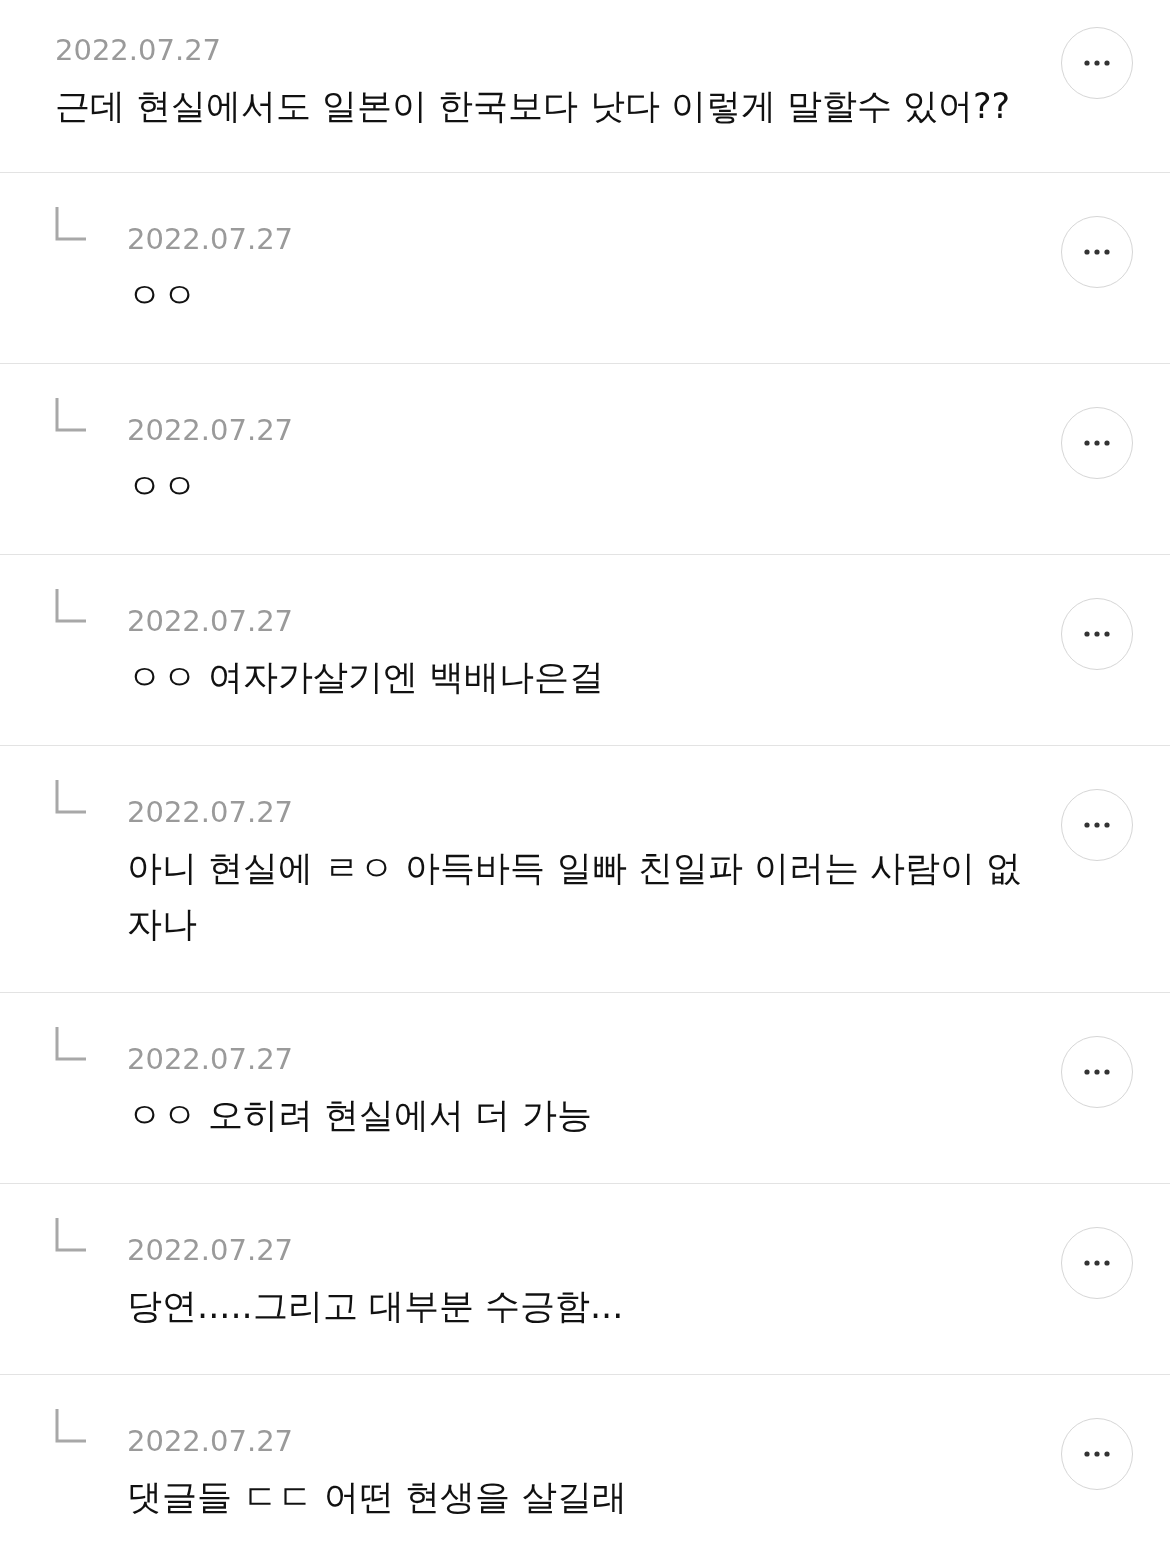 Image resolution: width=1170 pixels, height=1558 pixels. What do you see at coordinates (574, 896) in the screenshot?
I see `comment-text: 아니 현실에 ㄹㅇ 아득바득 일빠 친일파 이러는 사람이 없자나` at bounding box center [574, 896].